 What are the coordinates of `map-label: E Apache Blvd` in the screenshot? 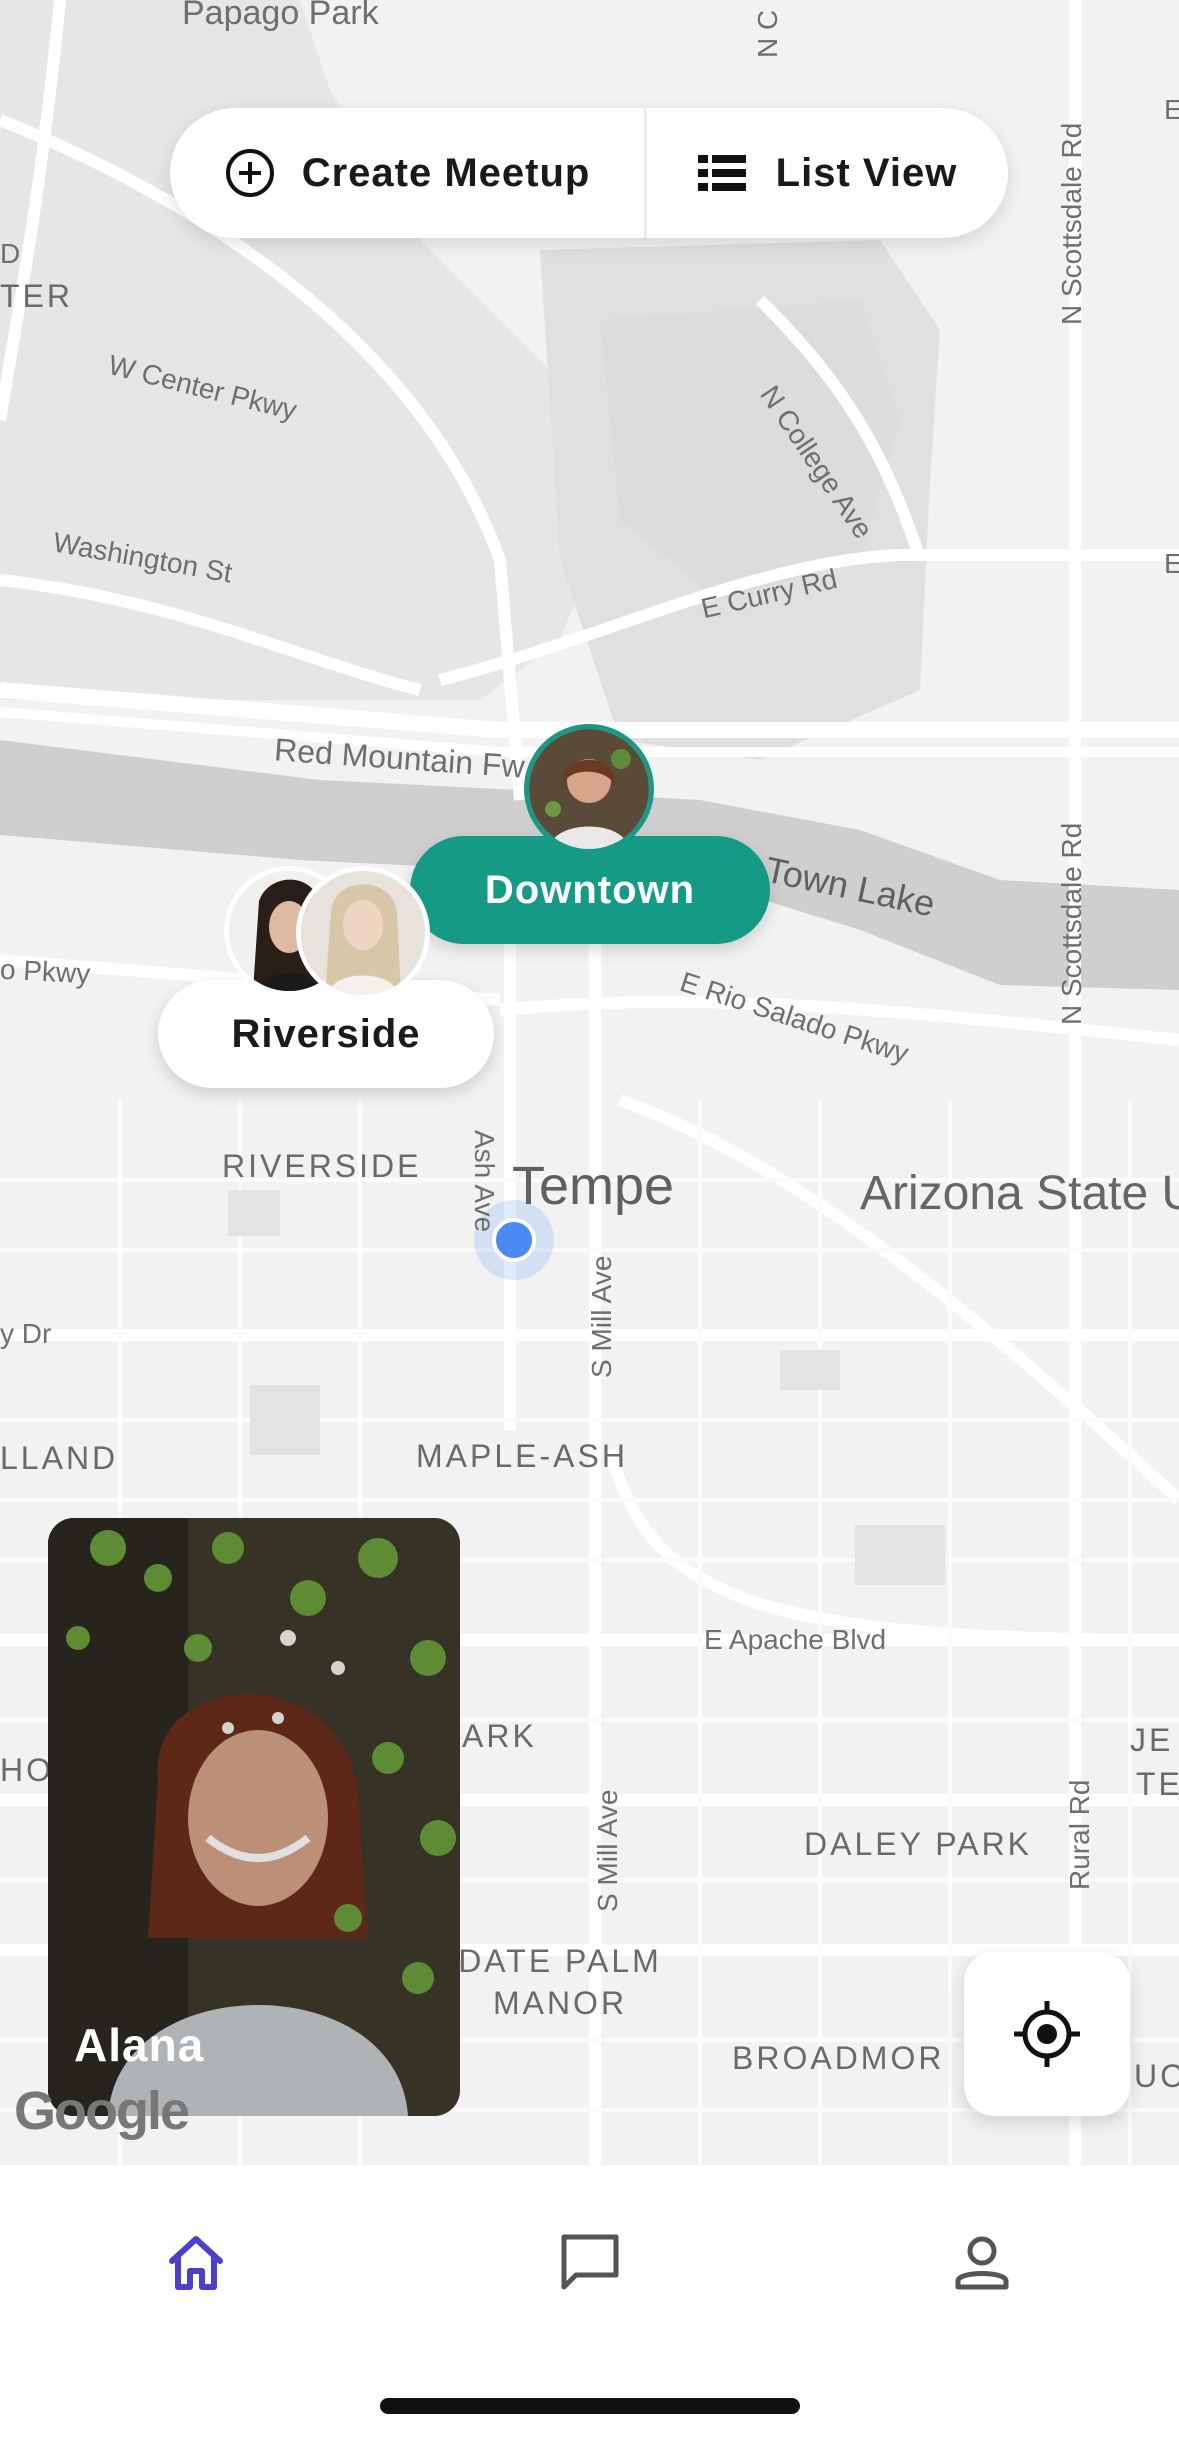 It's located at (795, 1639).